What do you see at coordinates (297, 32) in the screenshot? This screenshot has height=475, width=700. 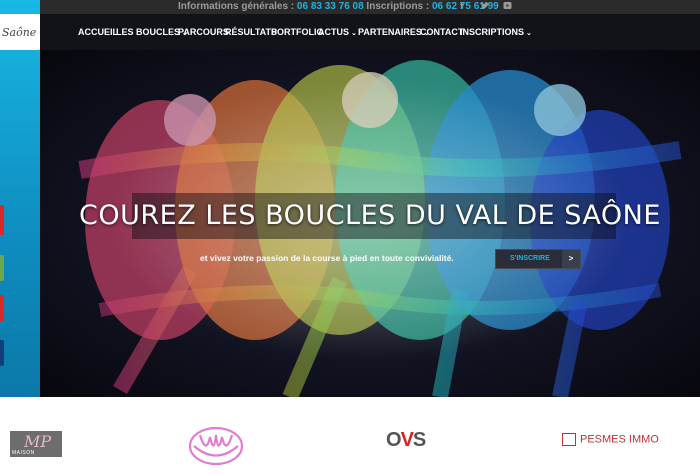 I see `nav-item-portfolio: PORTFOLIO` at bounding box center [297, 32].